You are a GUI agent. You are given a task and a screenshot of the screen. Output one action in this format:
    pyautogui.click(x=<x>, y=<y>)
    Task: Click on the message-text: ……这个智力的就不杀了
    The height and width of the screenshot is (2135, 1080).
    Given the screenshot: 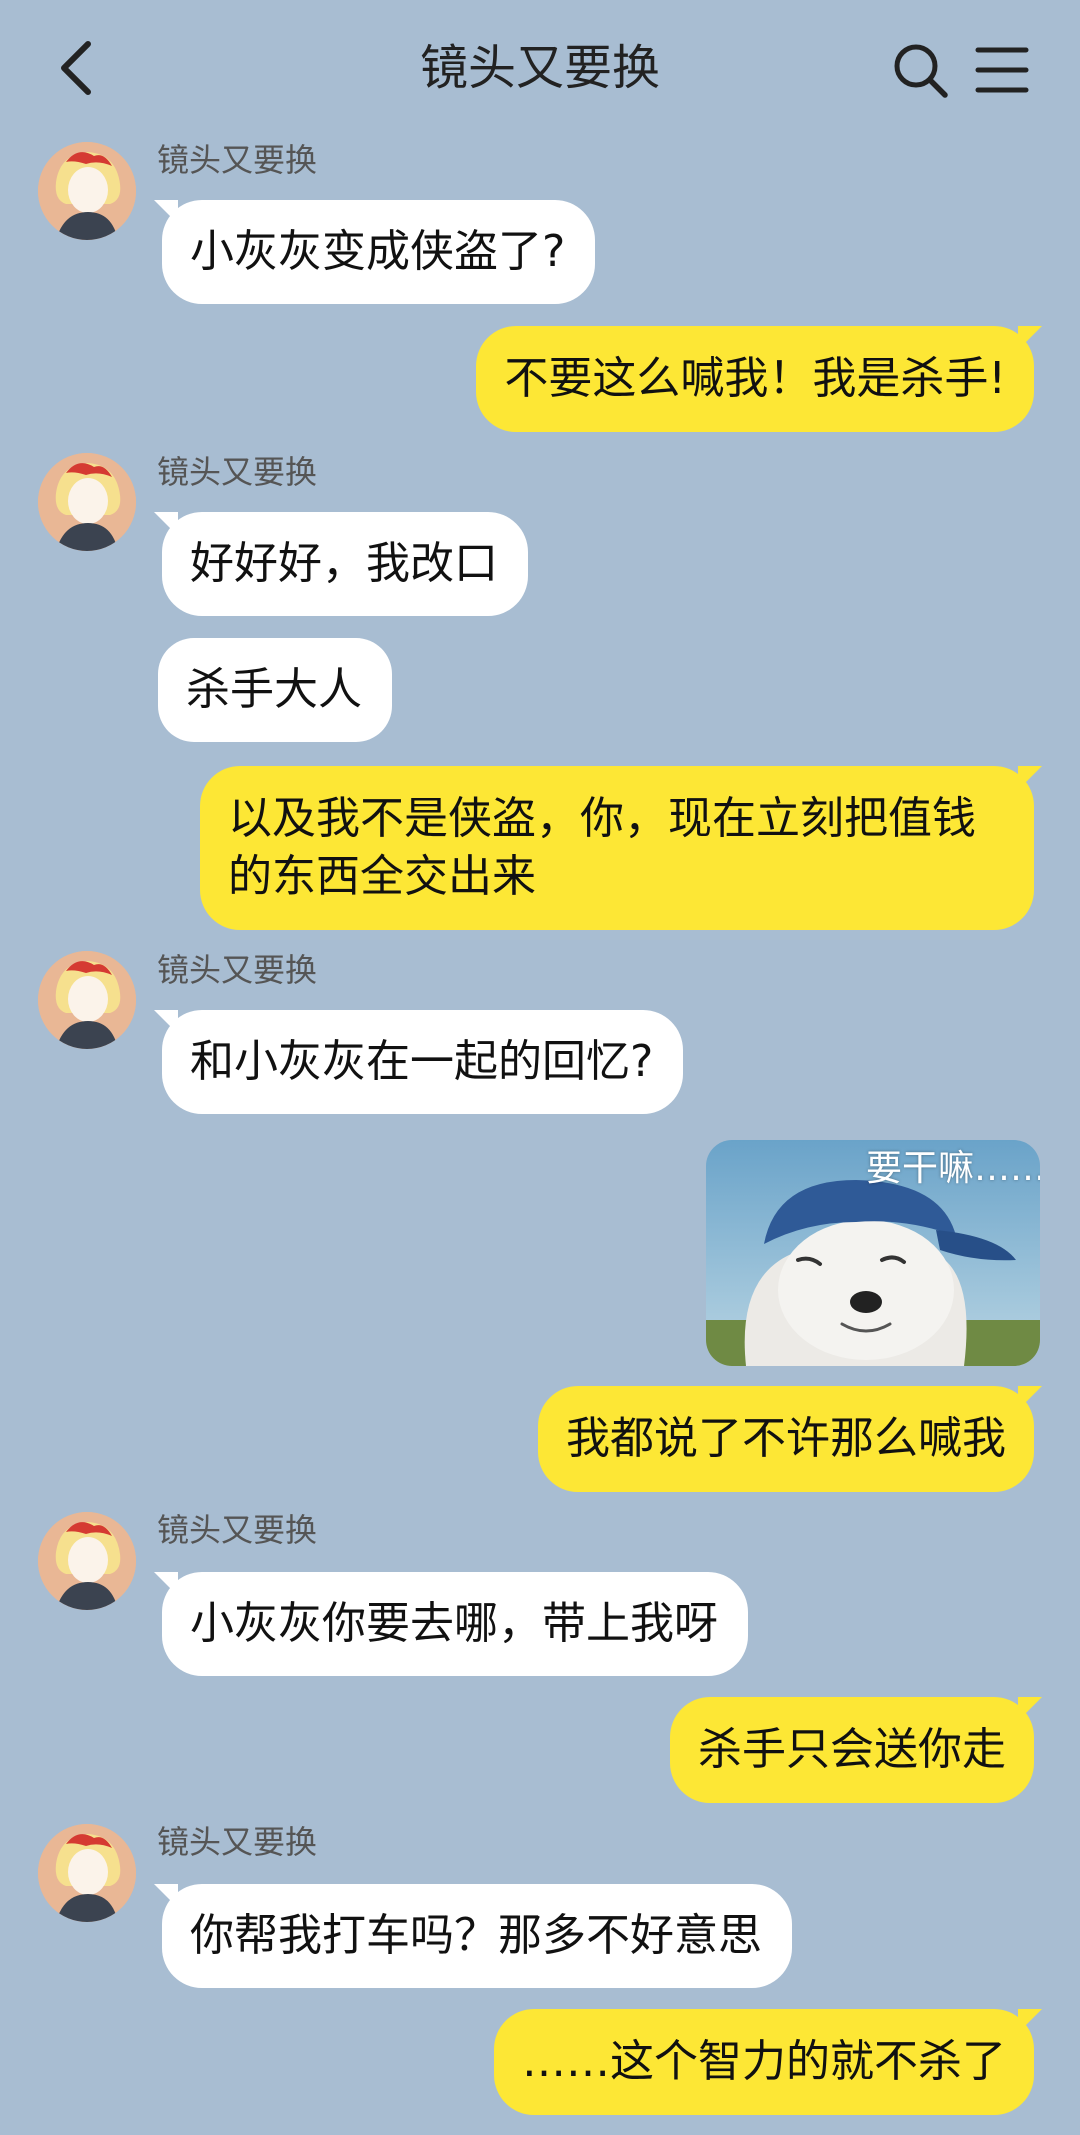 What is the action you would take?
    pyautogui.click(x=764, y=2061)
    